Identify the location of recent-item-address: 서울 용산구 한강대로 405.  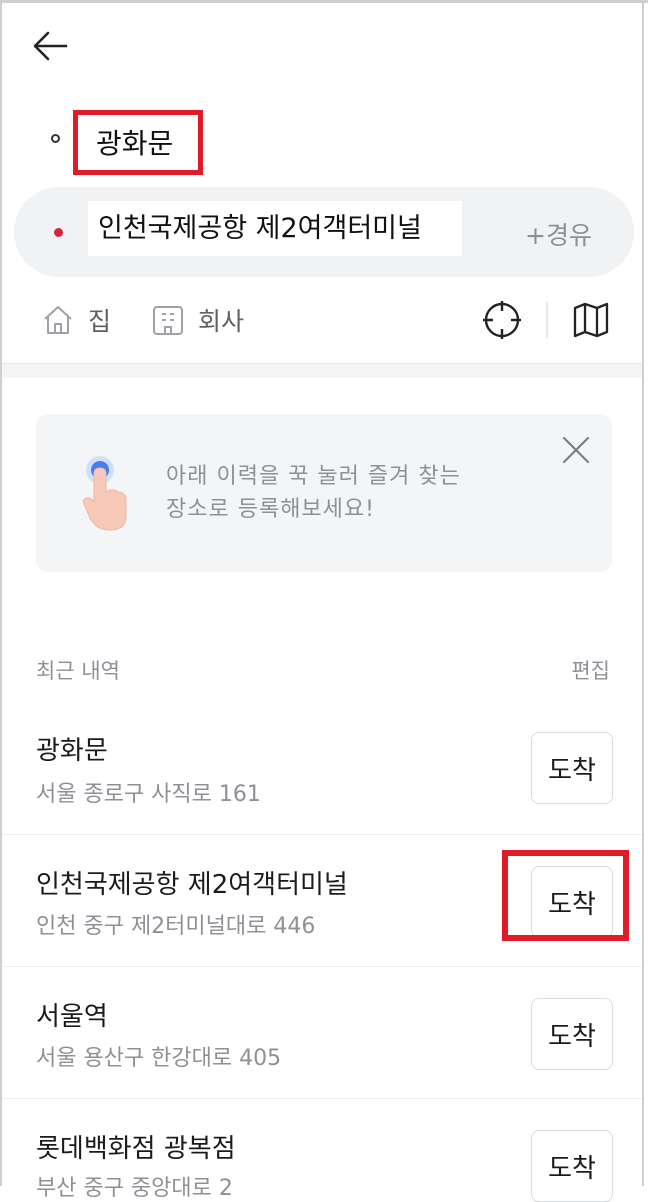
(159, 1058).